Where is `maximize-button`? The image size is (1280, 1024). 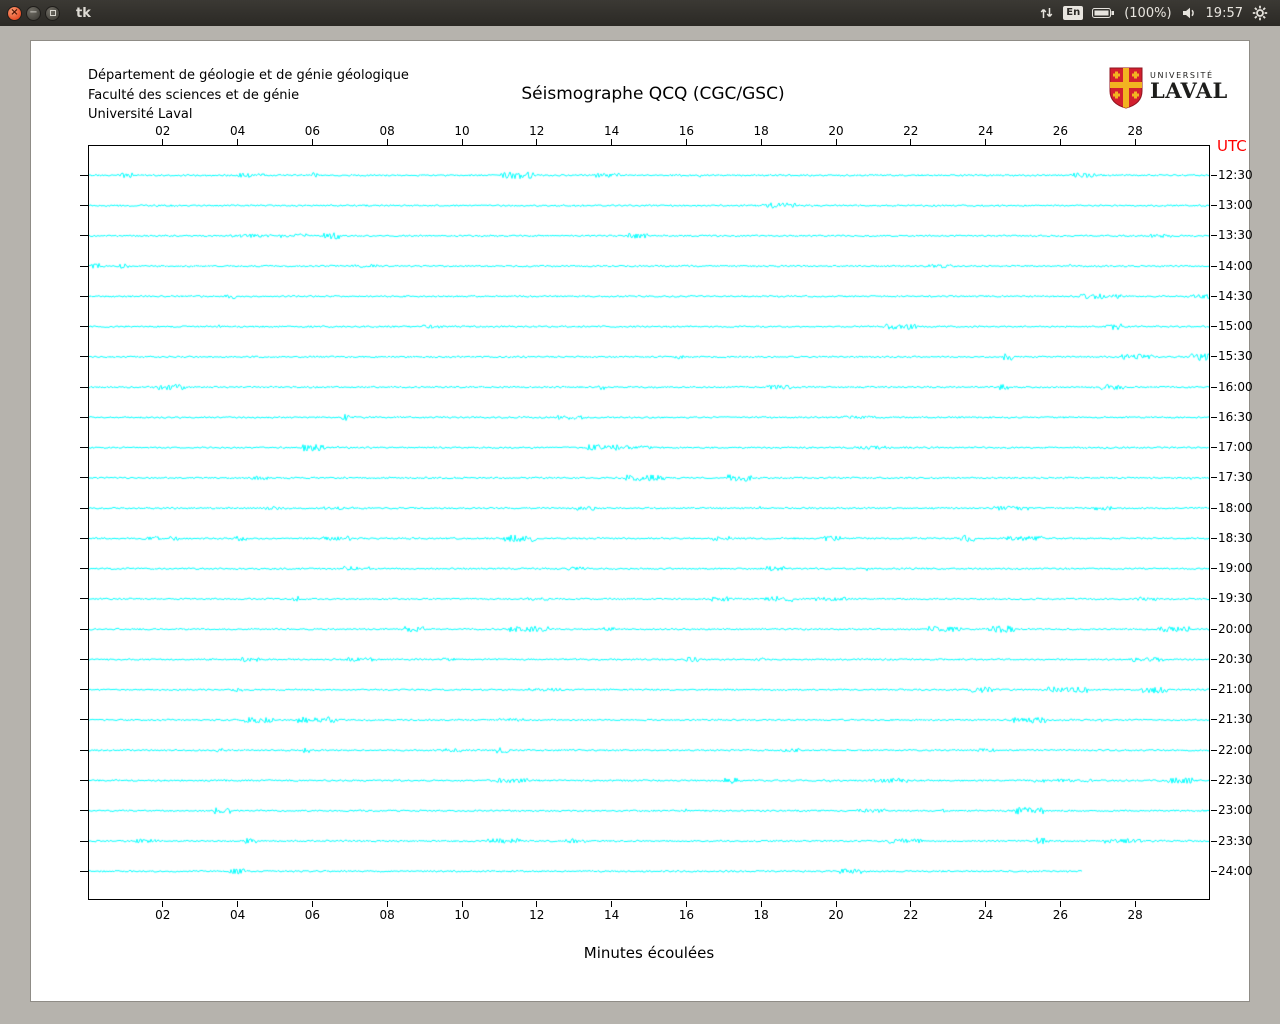
maximize-button is located at coordinates (52, 13).